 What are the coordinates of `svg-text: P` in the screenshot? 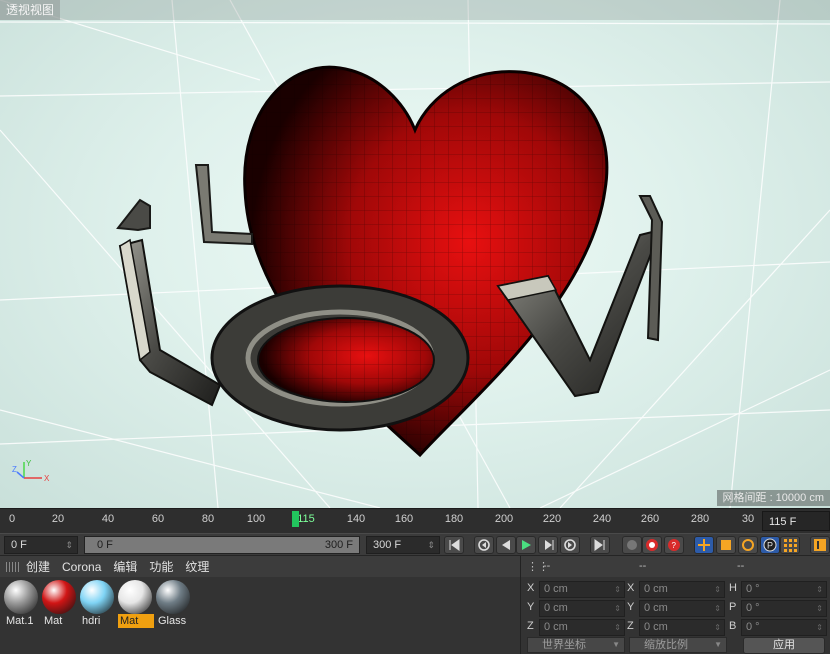 It's located at (770, 546).